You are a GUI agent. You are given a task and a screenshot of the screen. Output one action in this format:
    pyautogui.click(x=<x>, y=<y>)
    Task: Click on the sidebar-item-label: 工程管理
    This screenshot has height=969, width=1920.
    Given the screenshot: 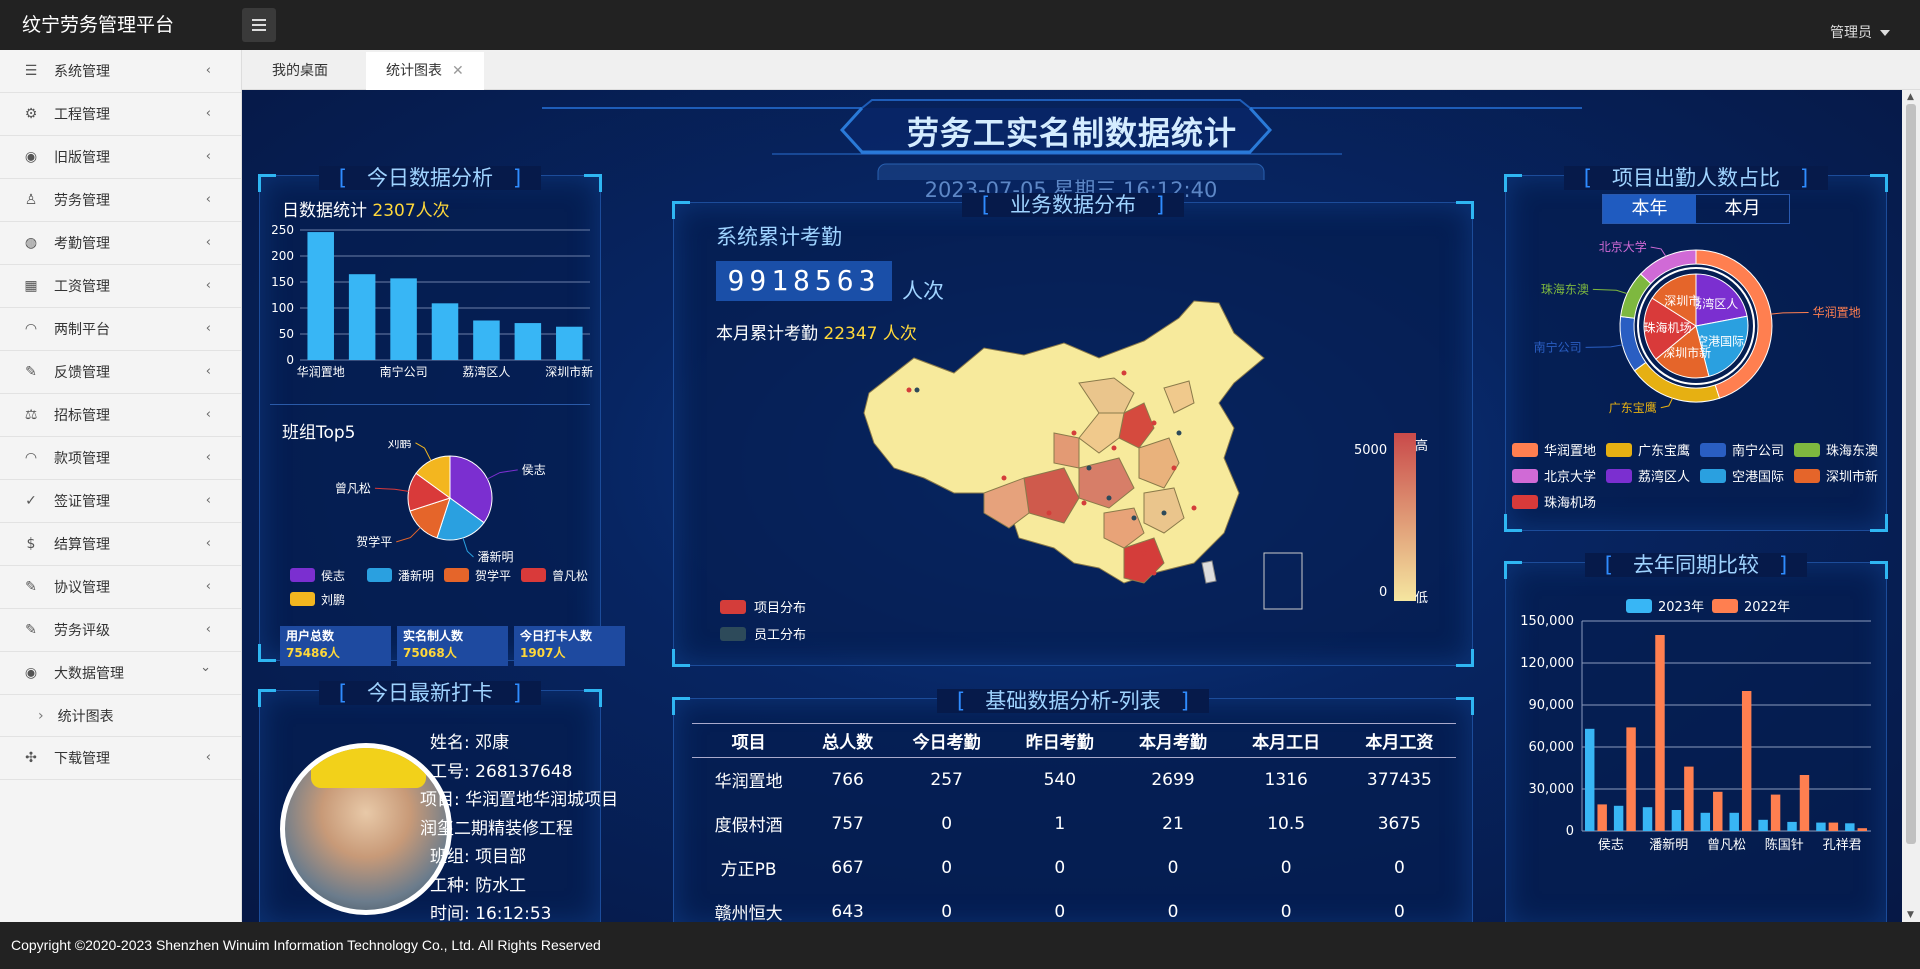 What is the action you would take?
    pyautogui.click(x=82, y=115)
    